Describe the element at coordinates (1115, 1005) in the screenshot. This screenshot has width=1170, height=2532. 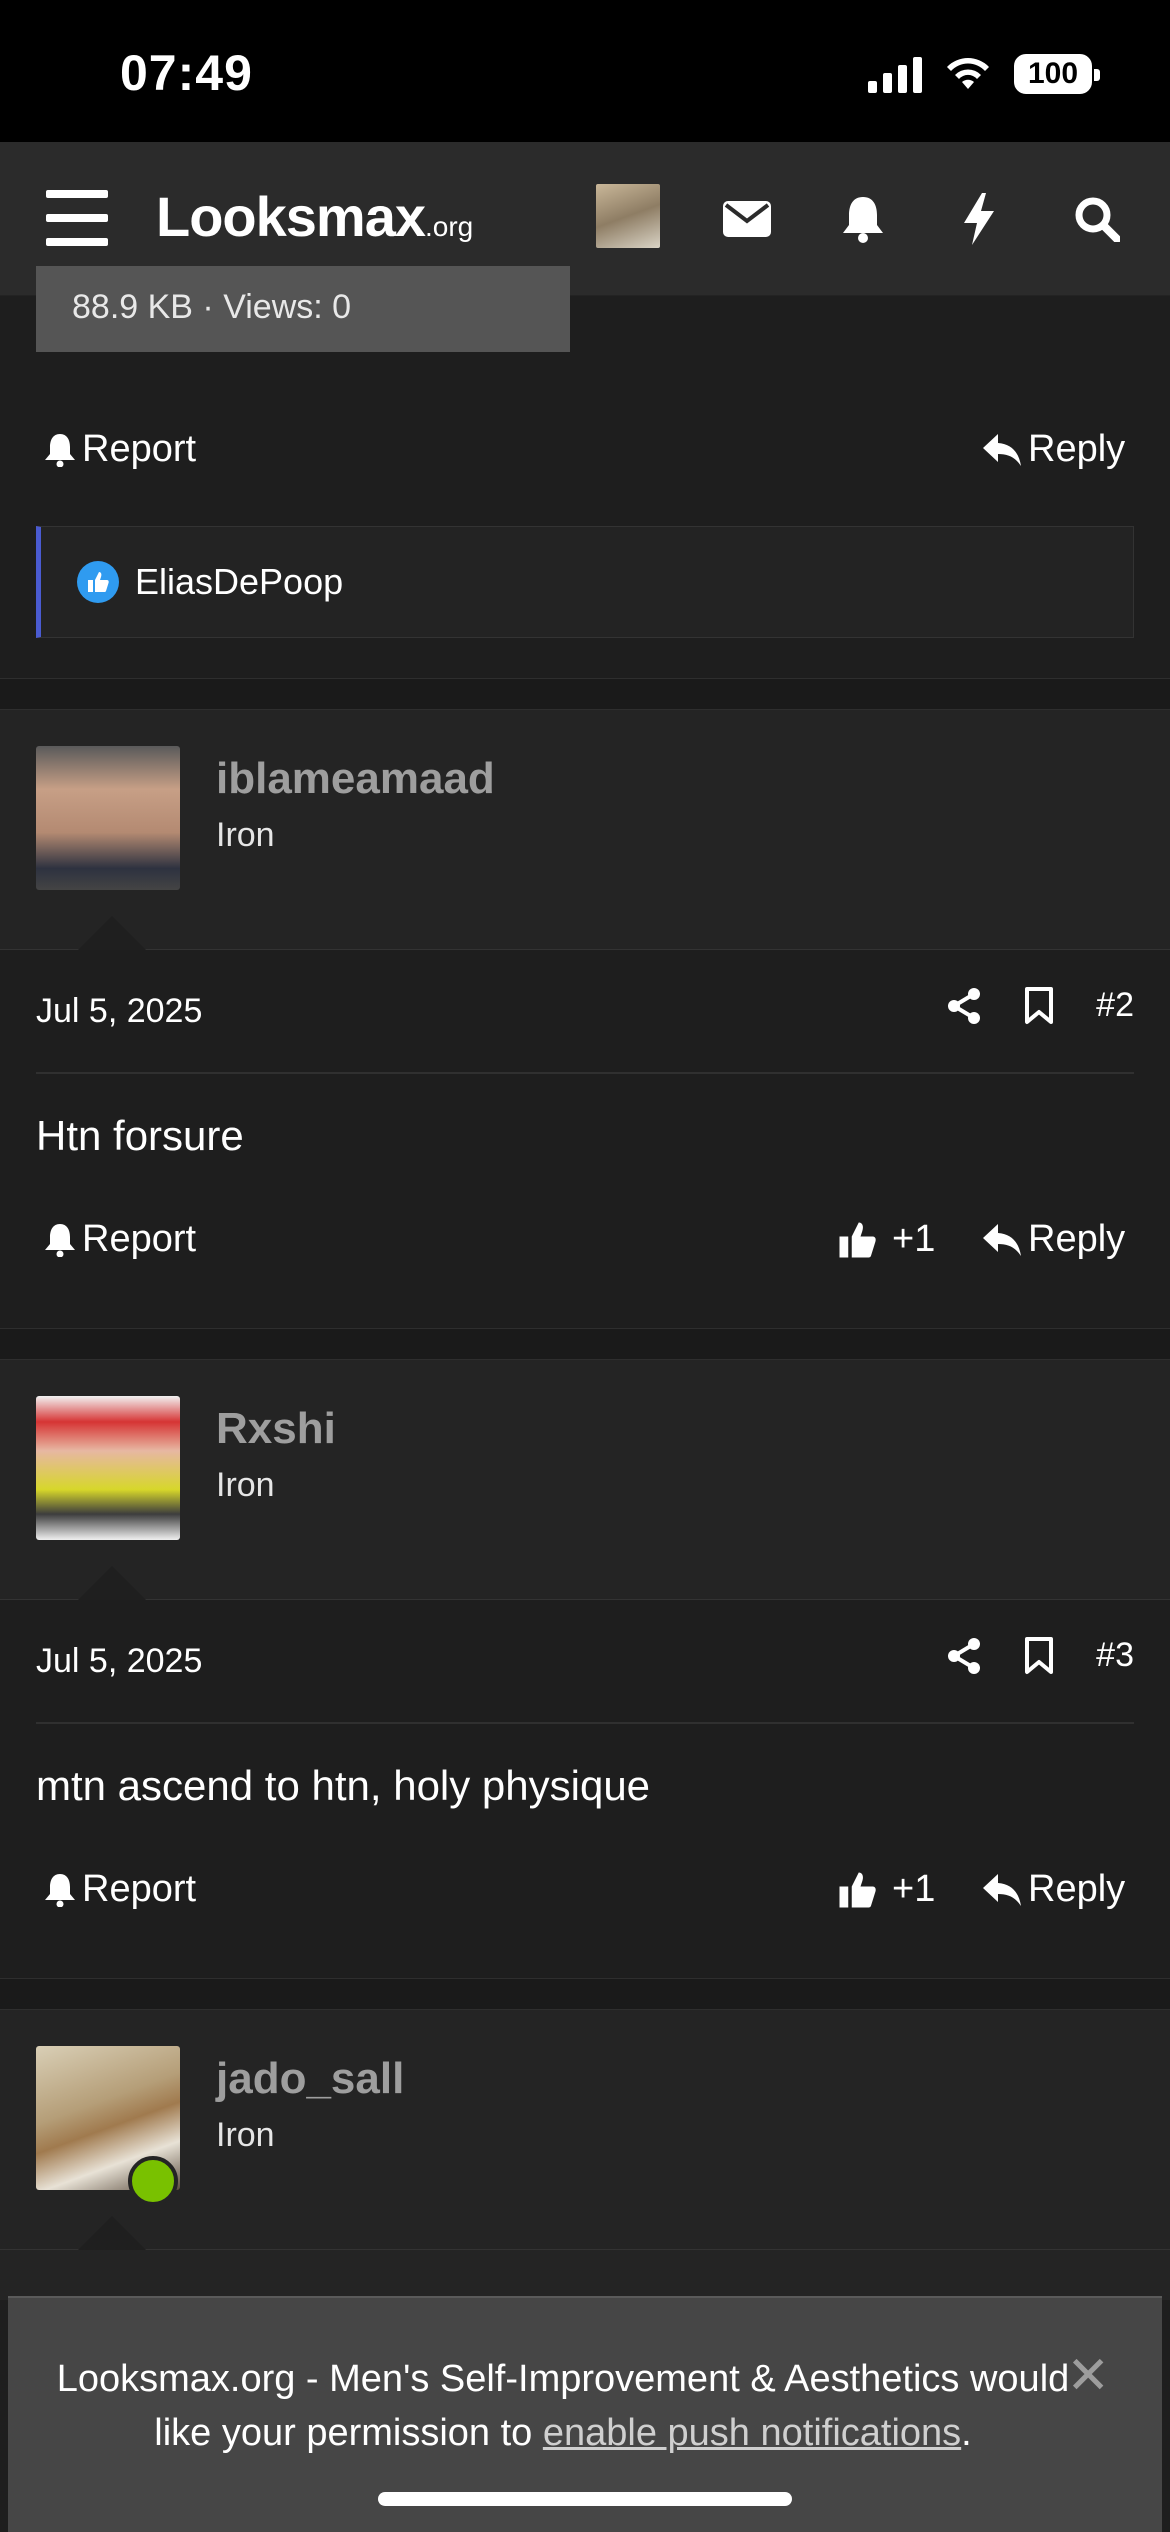
I see `post-number: #2` at that location.